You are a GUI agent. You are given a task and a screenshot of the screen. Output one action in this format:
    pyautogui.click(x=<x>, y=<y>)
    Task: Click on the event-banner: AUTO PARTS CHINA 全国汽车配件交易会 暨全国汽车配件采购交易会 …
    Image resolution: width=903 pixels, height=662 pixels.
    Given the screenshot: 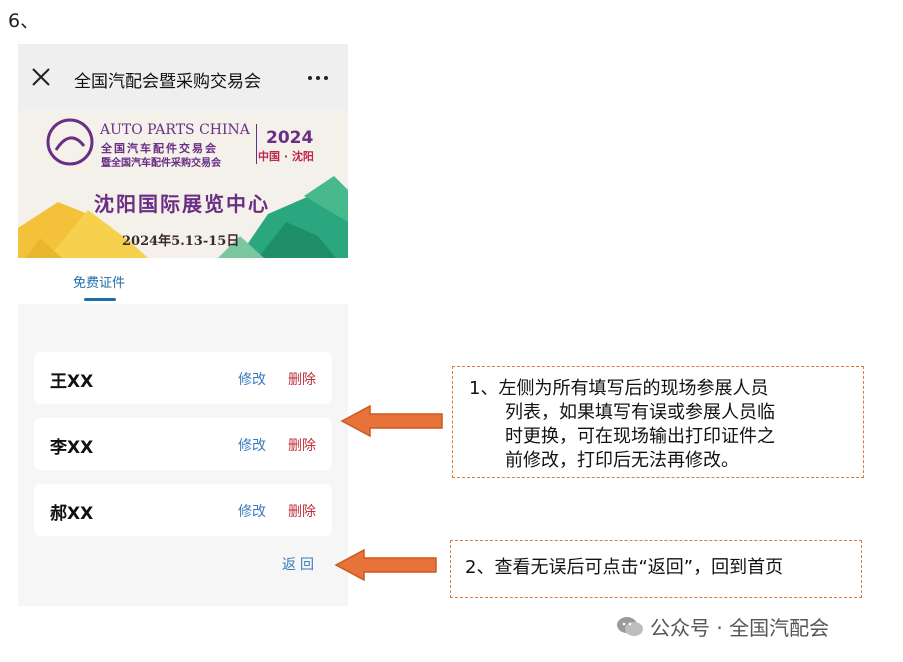 What is the action you would take?
    pyautogui.click(x=183, y=184)
    